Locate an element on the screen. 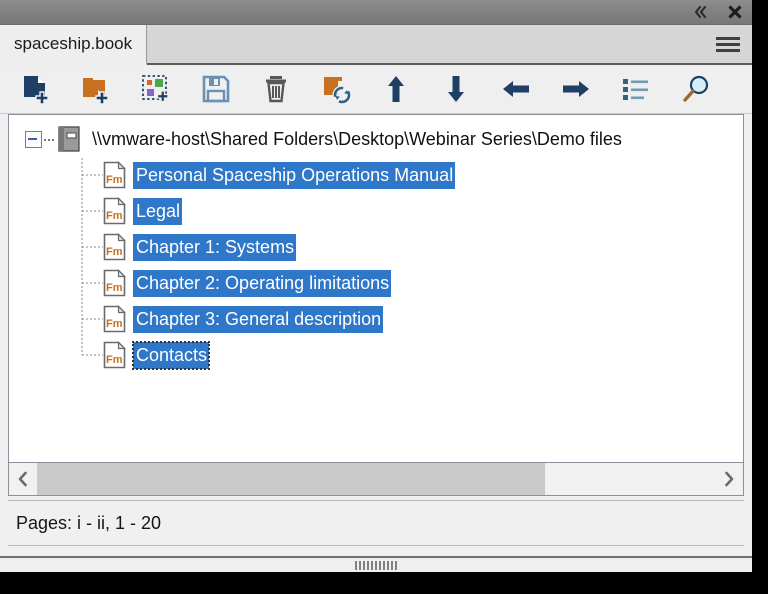 Image resolution: width=768 pixels, height=594 pixels. tree-item-row: Fm Personal Spaceship Operations Manual is located at coordinates (376, 175).